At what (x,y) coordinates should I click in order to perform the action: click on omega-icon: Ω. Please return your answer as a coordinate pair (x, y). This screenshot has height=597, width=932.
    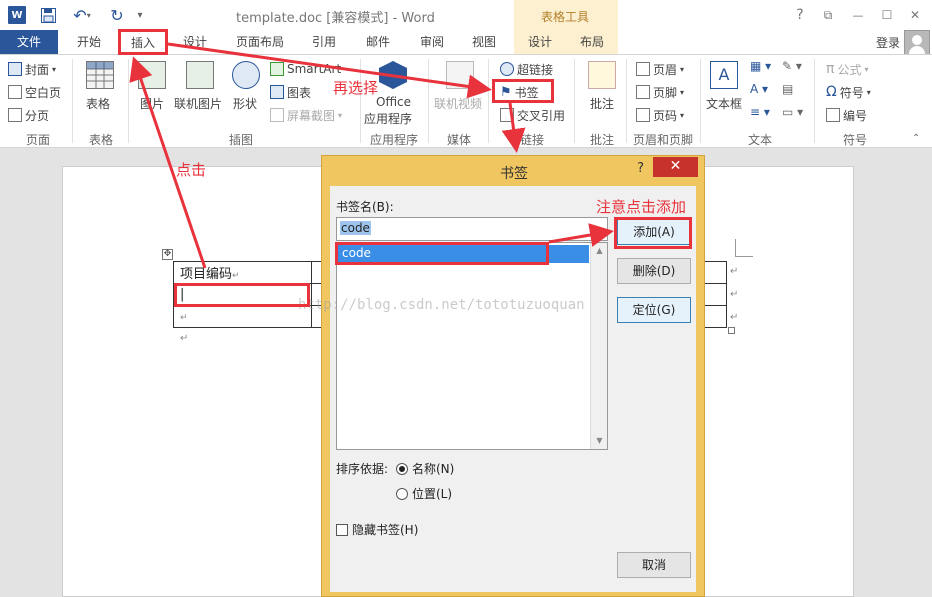
    Looking at the image, I should click on (831, 92).